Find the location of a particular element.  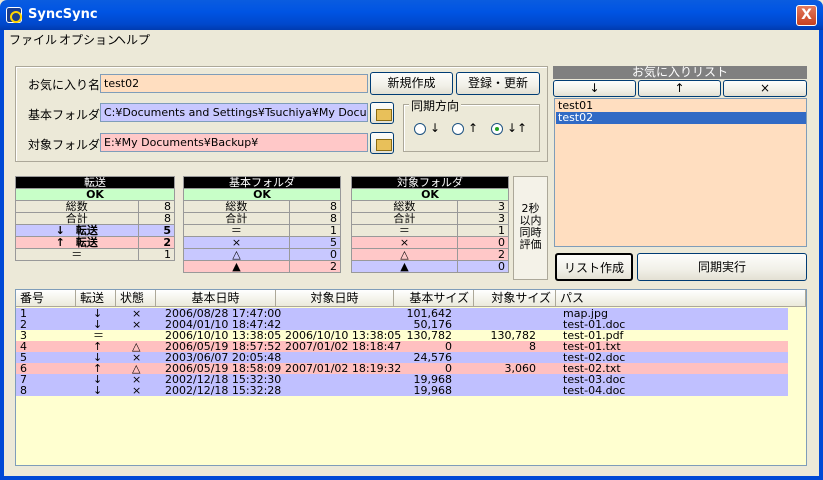

menu-file: ファイル is located at coordinates (33, 39).